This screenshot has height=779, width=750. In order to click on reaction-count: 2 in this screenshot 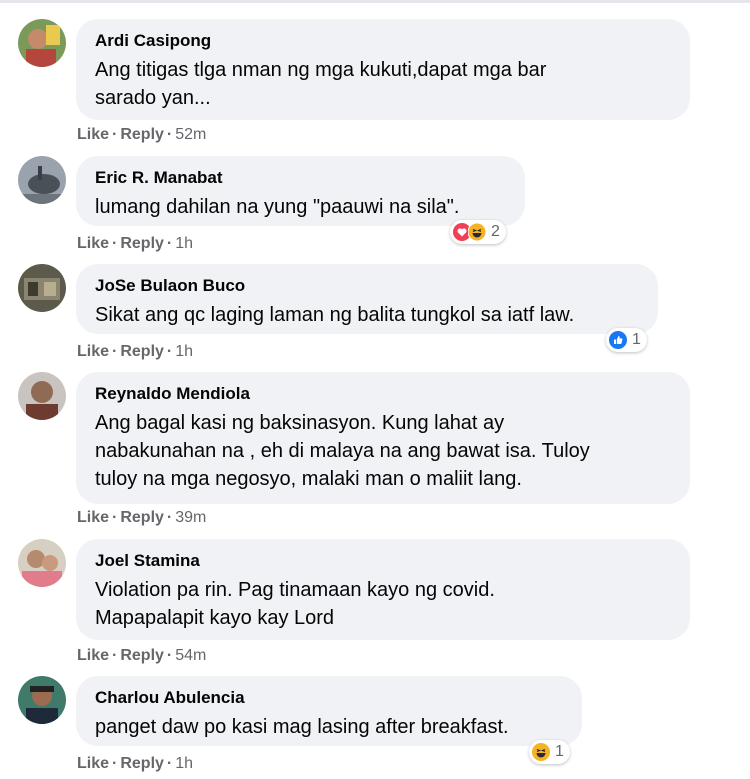, I will do `click(495, 231)`.